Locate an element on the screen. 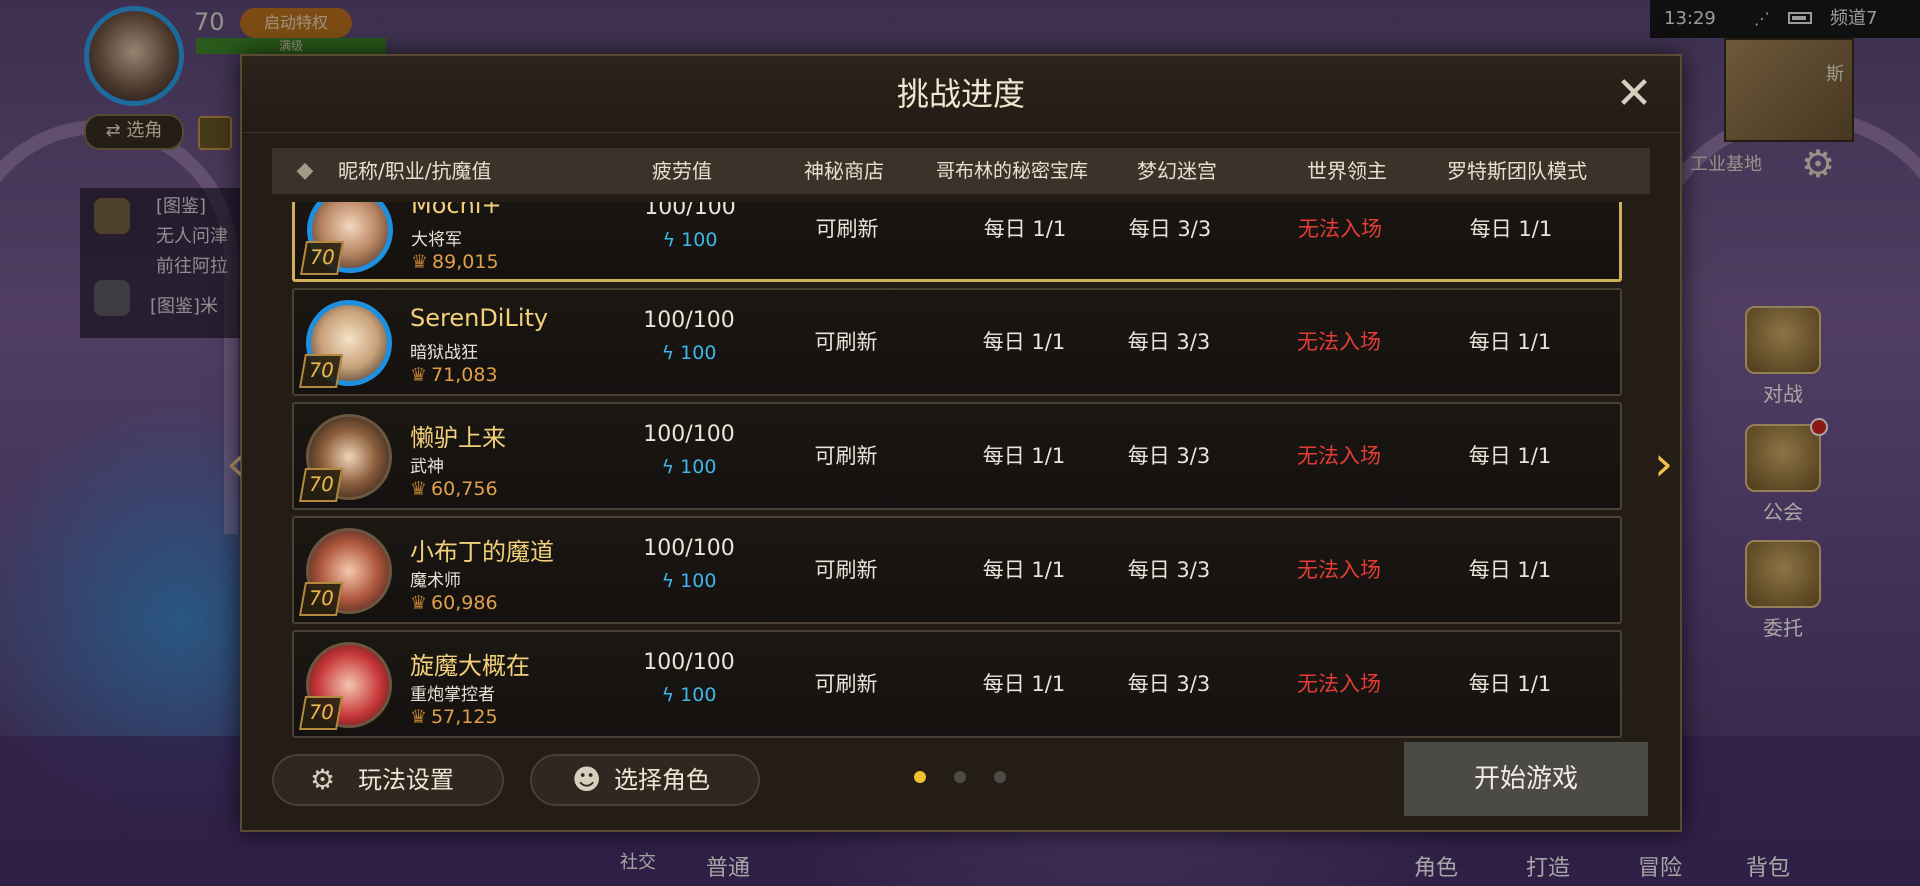 Image resolution: width=1920 pixels, height=886 pixels. character-name: Mochi+ is located at coordinates (456, 210).